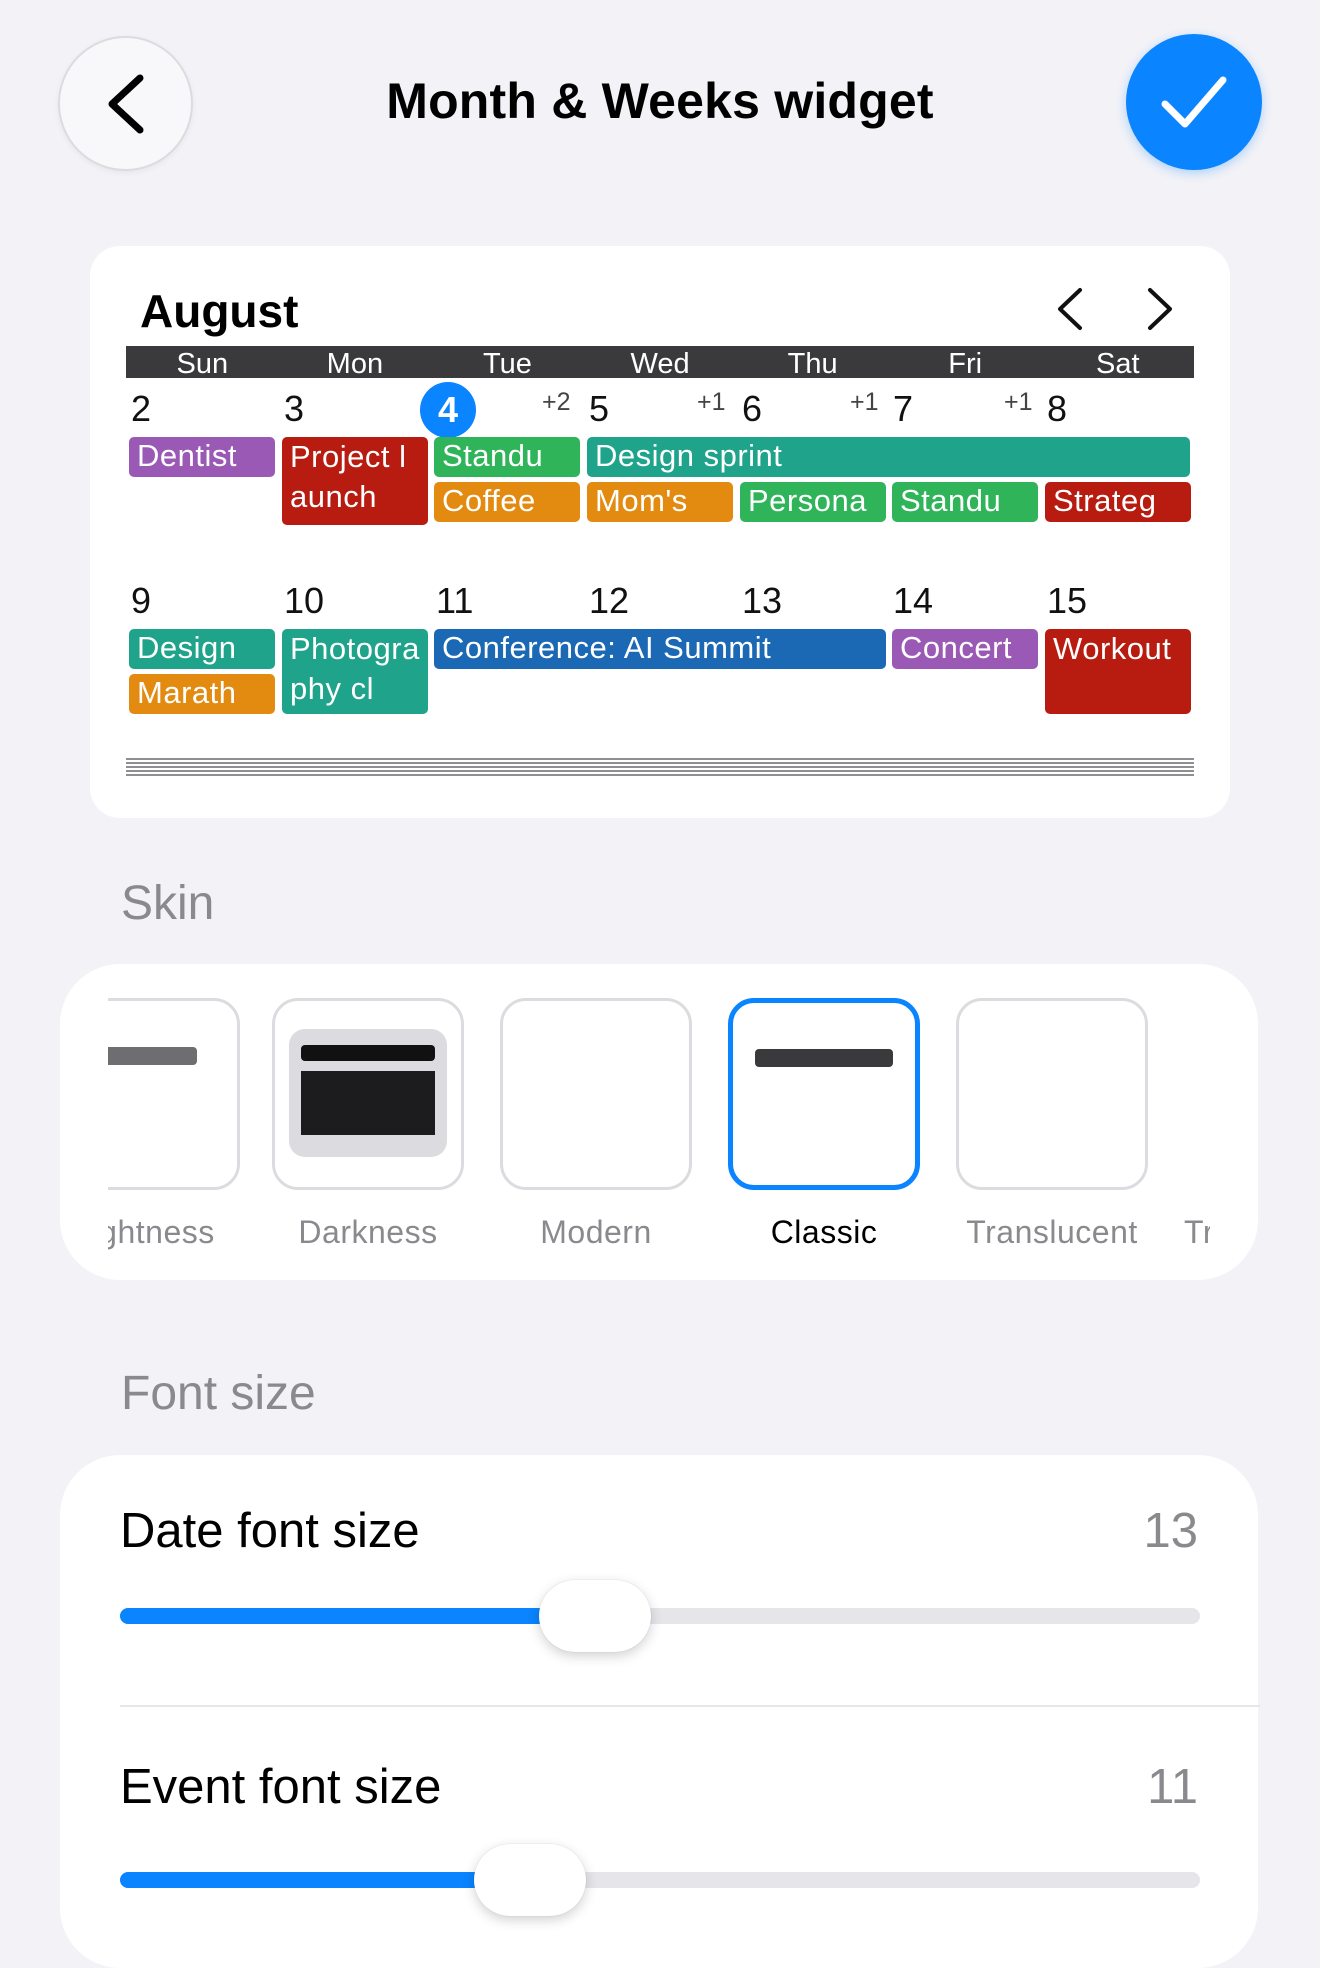 This screenshot has width=1320, height=1968. I want to click on skin-option-translucent: Translucent, so click(1052, 1124).